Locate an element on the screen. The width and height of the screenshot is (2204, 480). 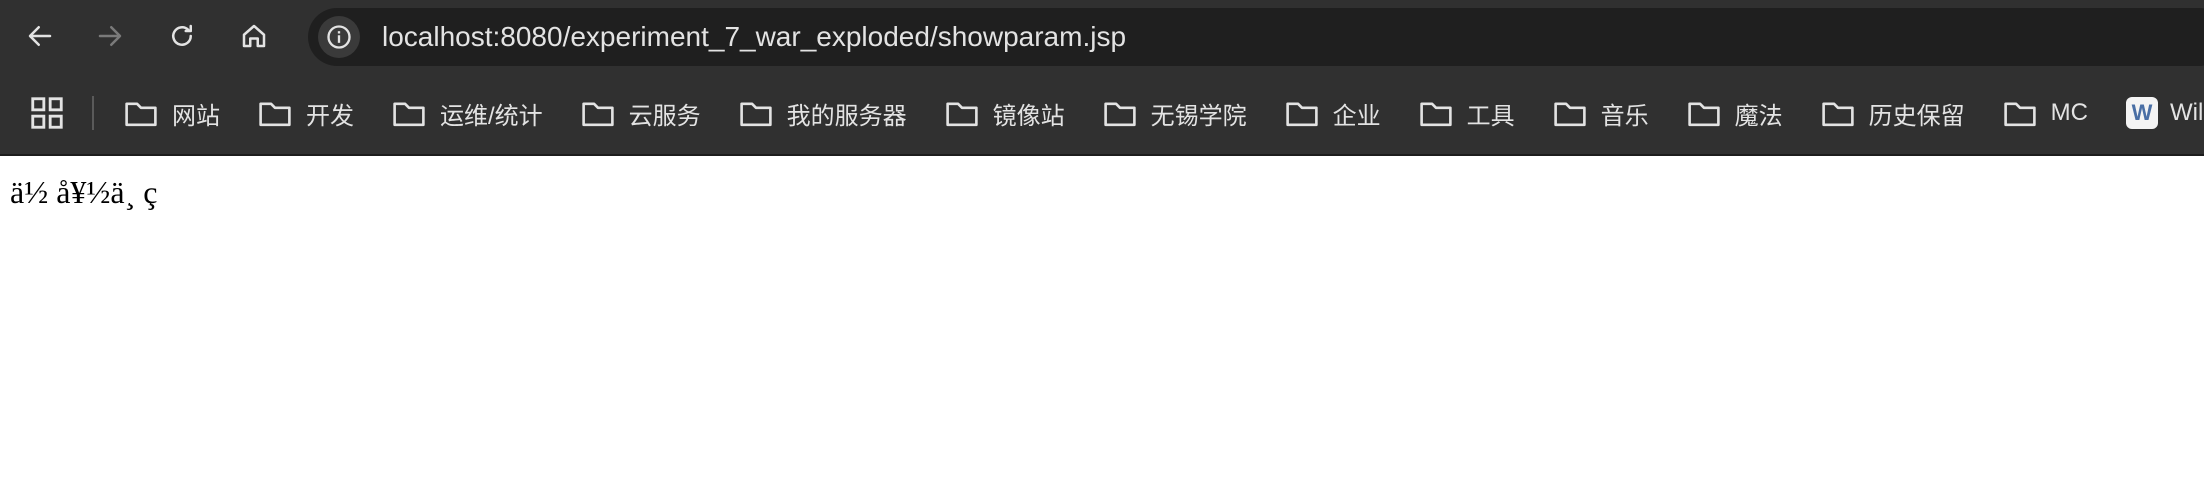
back-button is located at coordinates (40, 36).